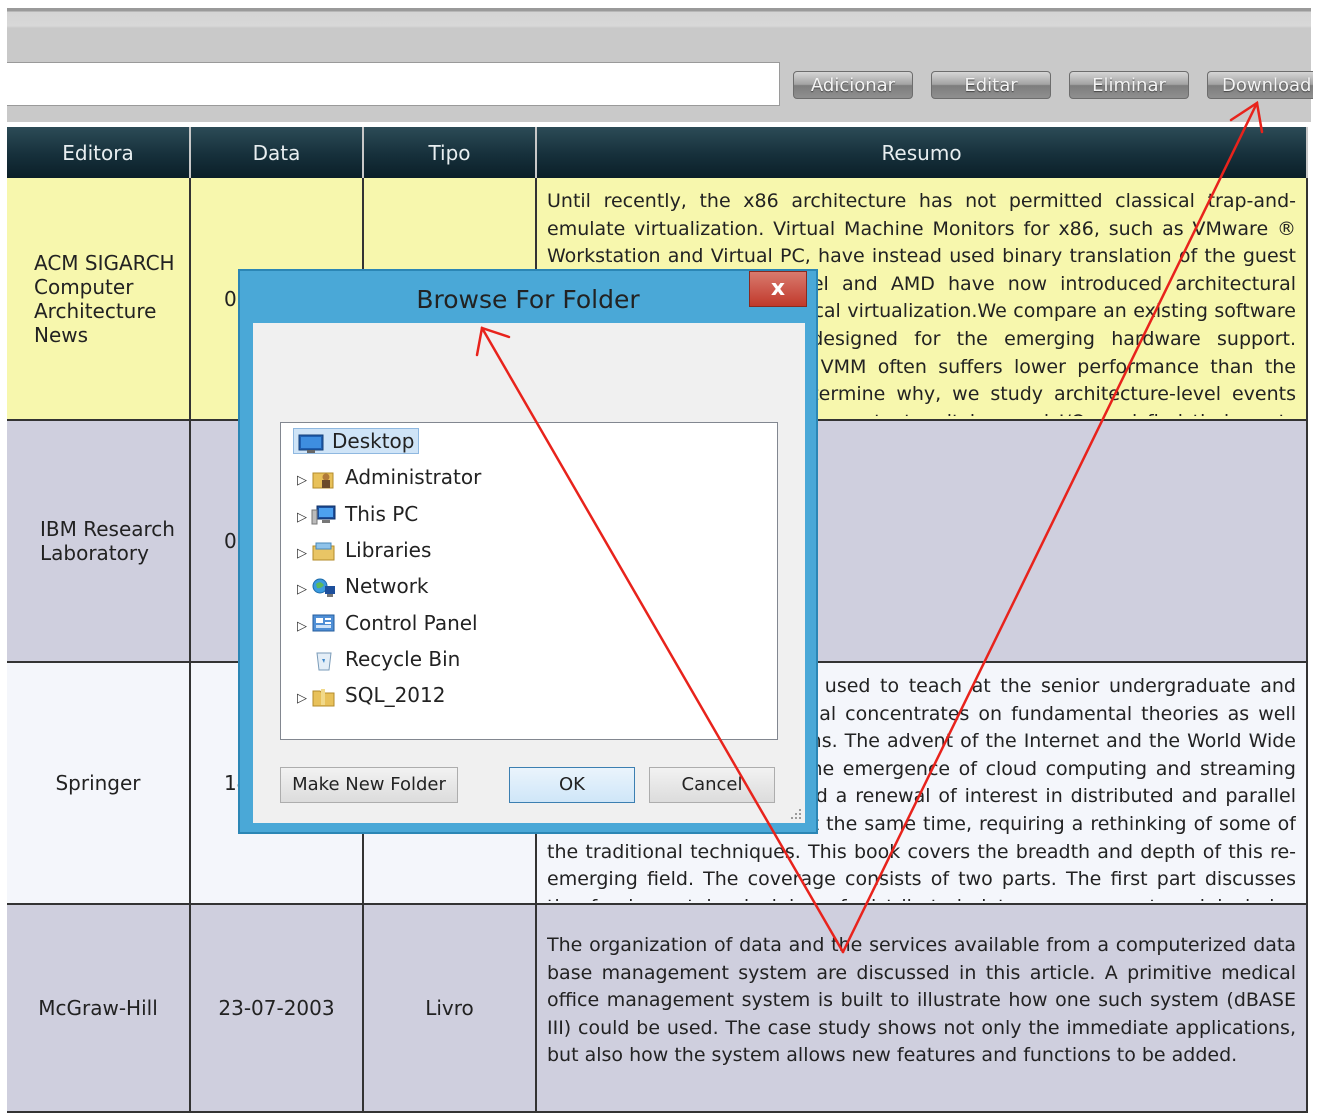 The height and width of the screenshot is (1113, 1320). I want to click on add-button: Adicionar, so click(853, 85).